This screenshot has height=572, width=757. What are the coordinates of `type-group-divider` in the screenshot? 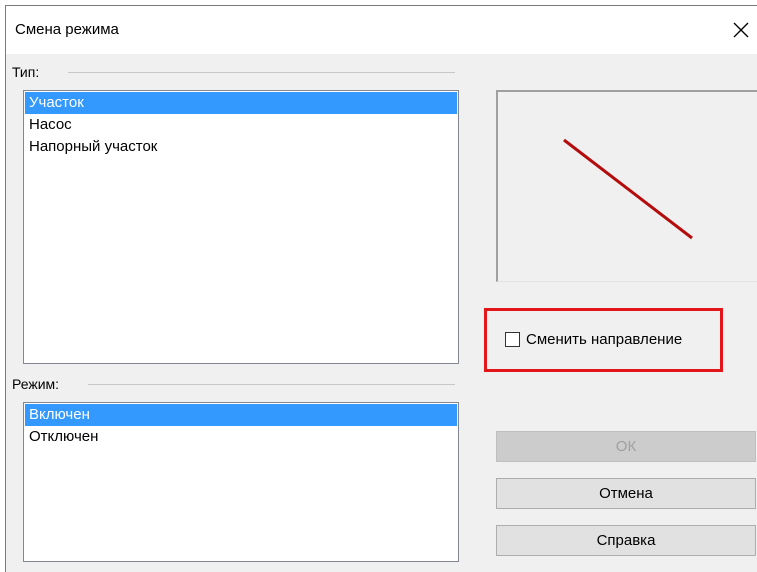 It's located at (261, 72).